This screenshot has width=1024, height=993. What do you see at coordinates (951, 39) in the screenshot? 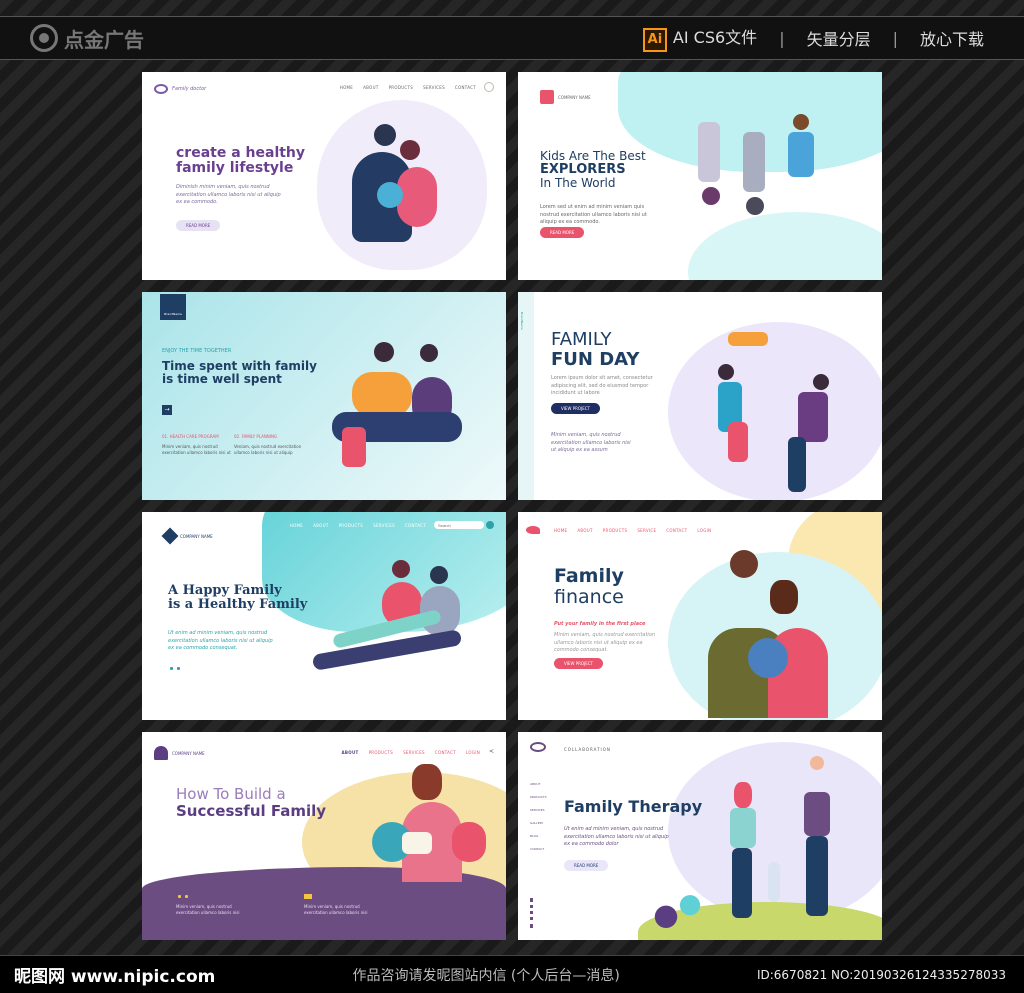
I see `feature-download: 放心下载` at bounding box center [951, 39].